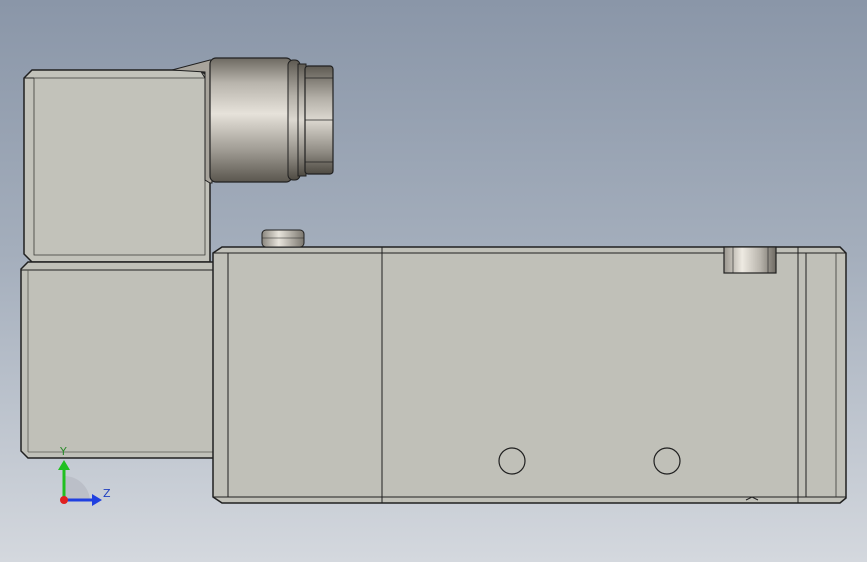  Describe the element at coordinates (283, 238) in the screenshot. I see `manual-override-boss` at that location.